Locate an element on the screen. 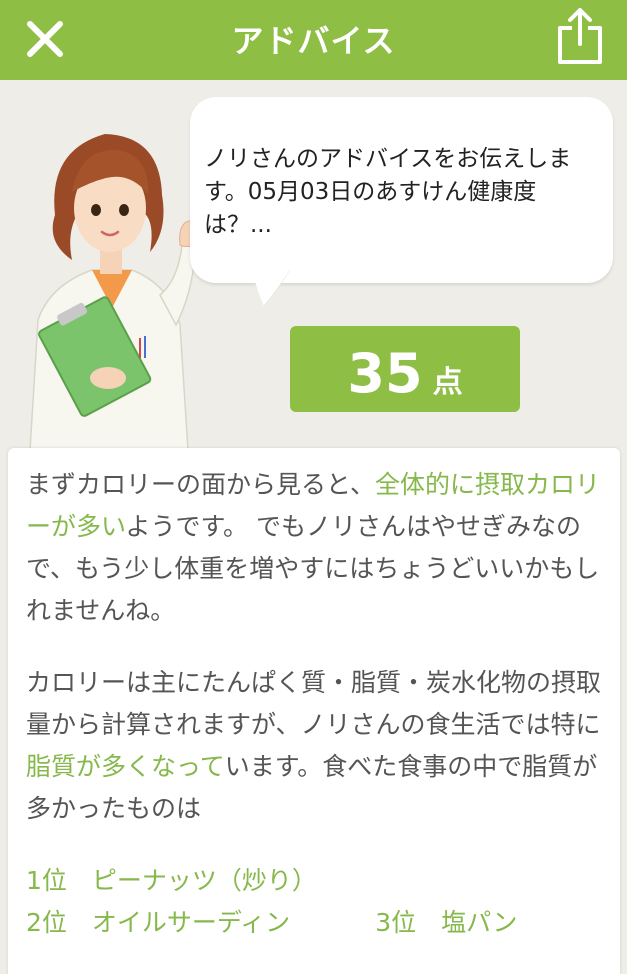  score-badge: 35 点 is located at coordinates (405, 369).